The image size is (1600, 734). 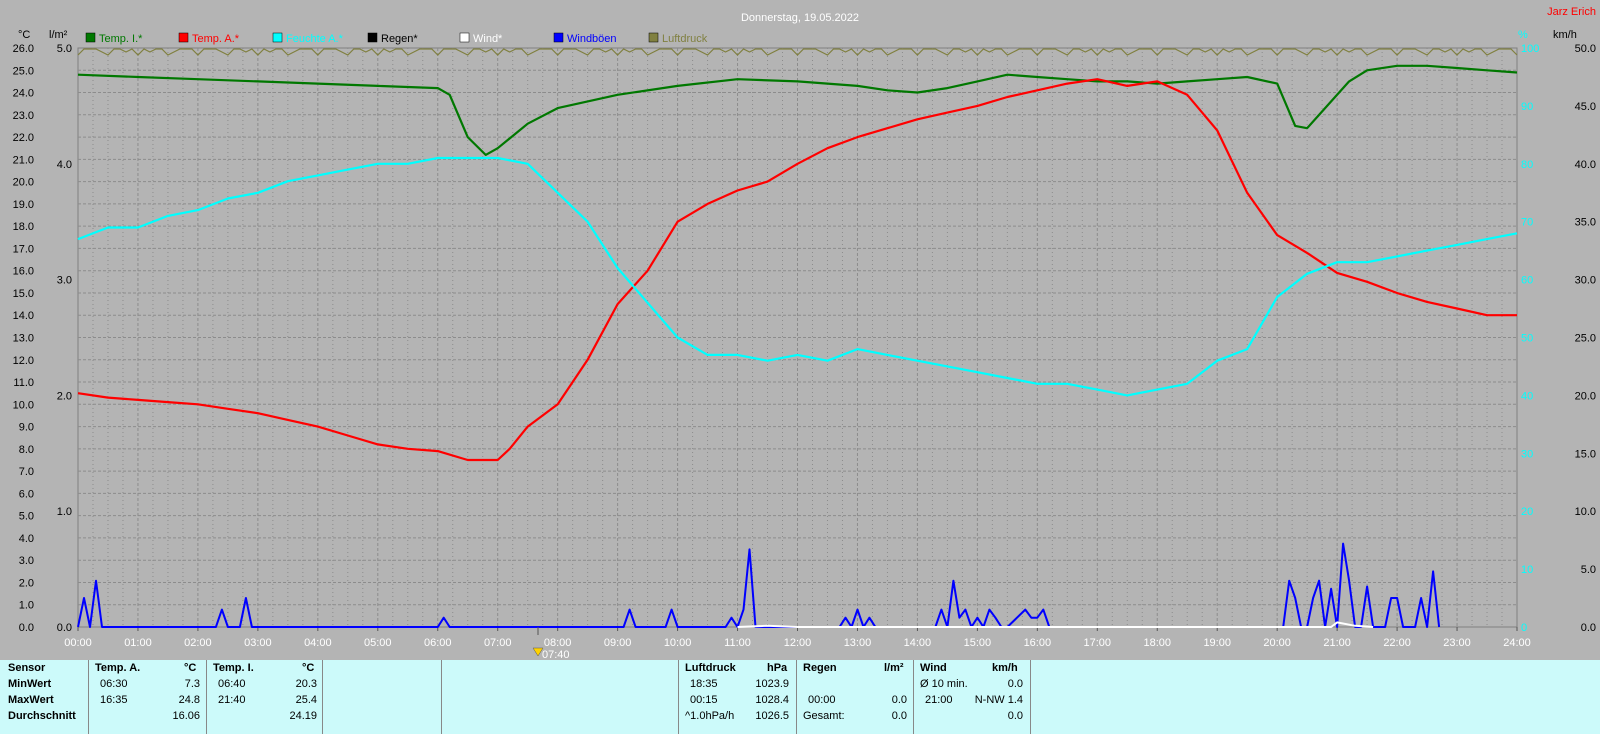 What do you see at coordinates (26, 561) in the screenshot?
I see `y-temp-tick: 3.0` at bounding box center [26, 561].